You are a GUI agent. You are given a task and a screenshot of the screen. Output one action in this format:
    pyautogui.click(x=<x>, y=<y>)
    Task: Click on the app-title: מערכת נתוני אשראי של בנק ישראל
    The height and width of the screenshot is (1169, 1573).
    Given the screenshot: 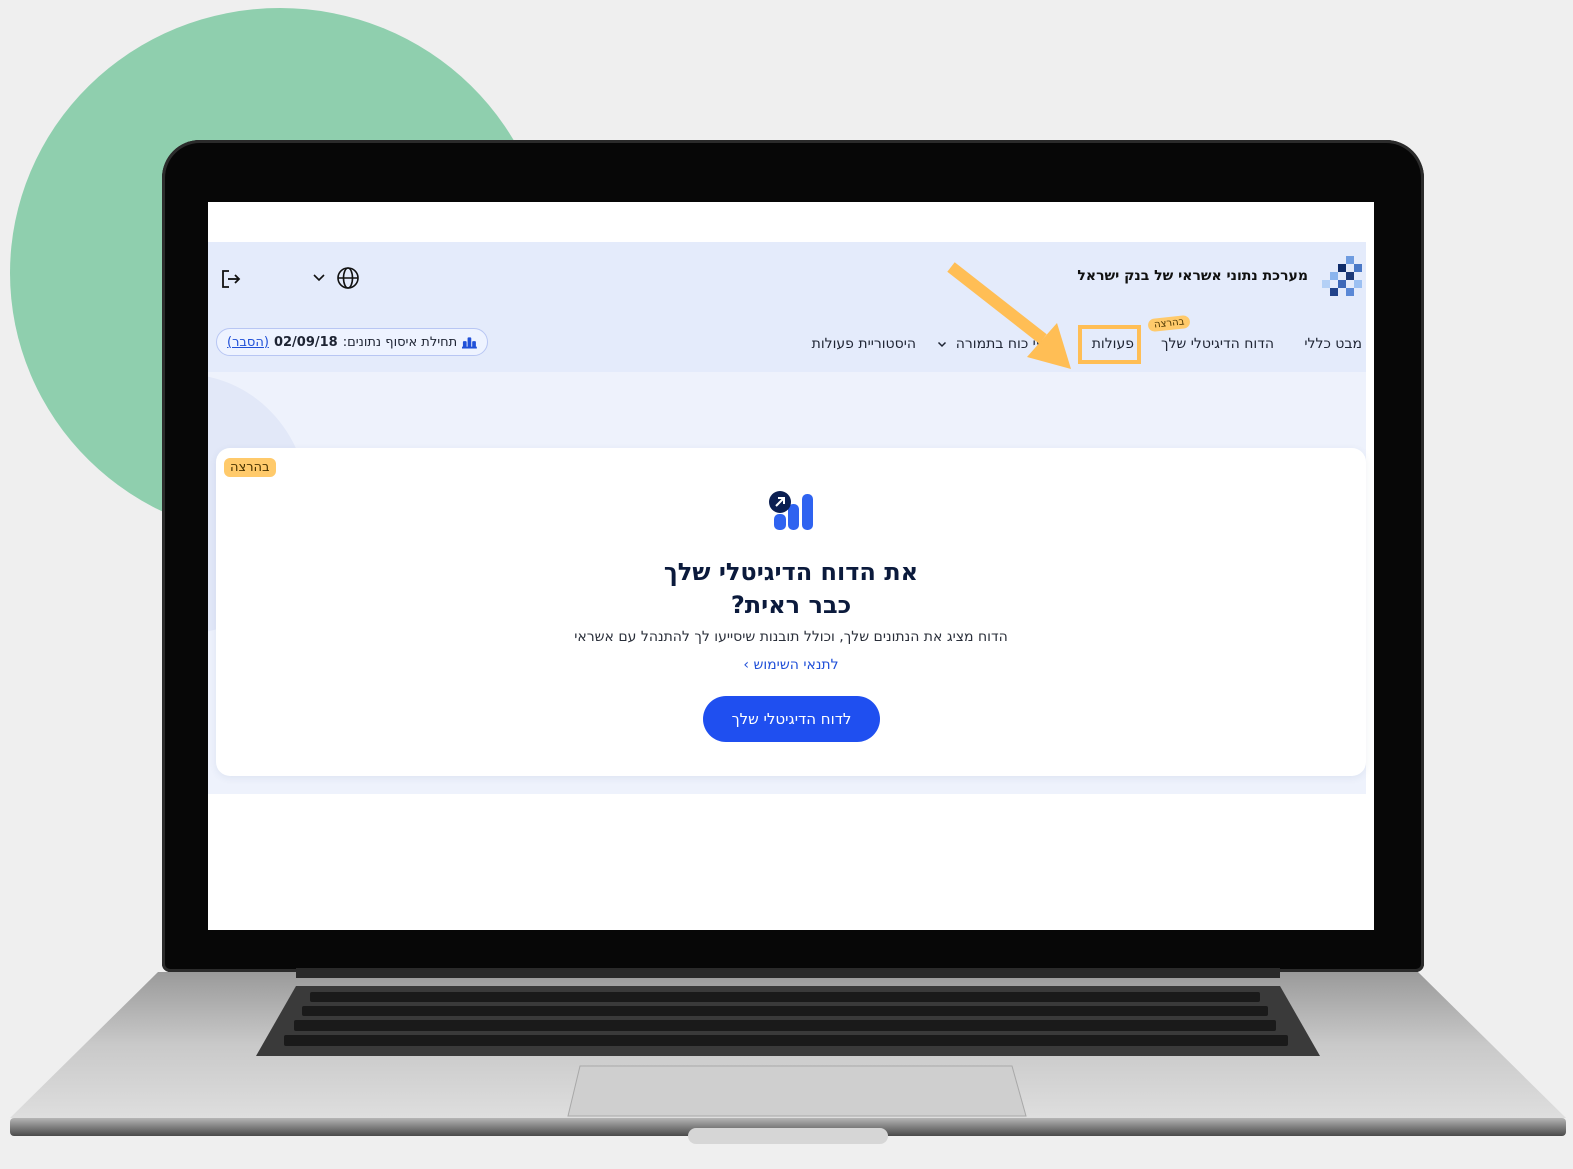 What is the action you would take?
    pyautogui.click(x=1192, y=276)
    